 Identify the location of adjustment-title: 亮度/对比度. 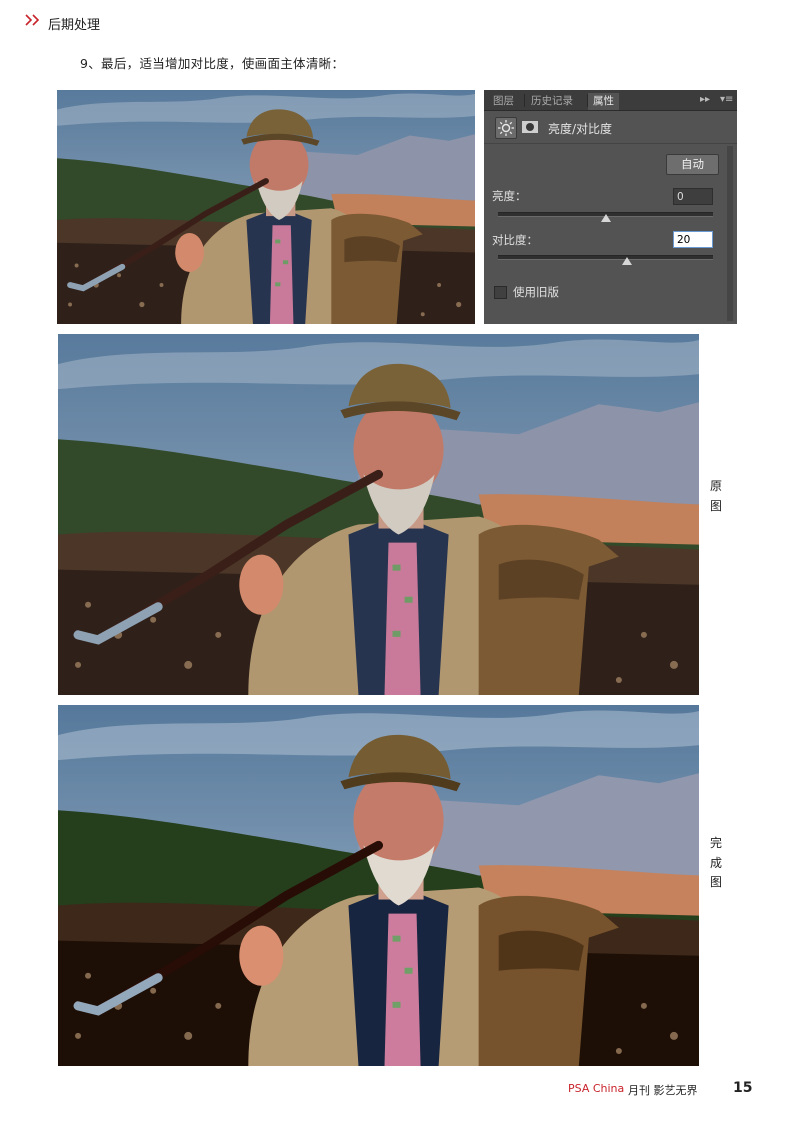
(580, 129).